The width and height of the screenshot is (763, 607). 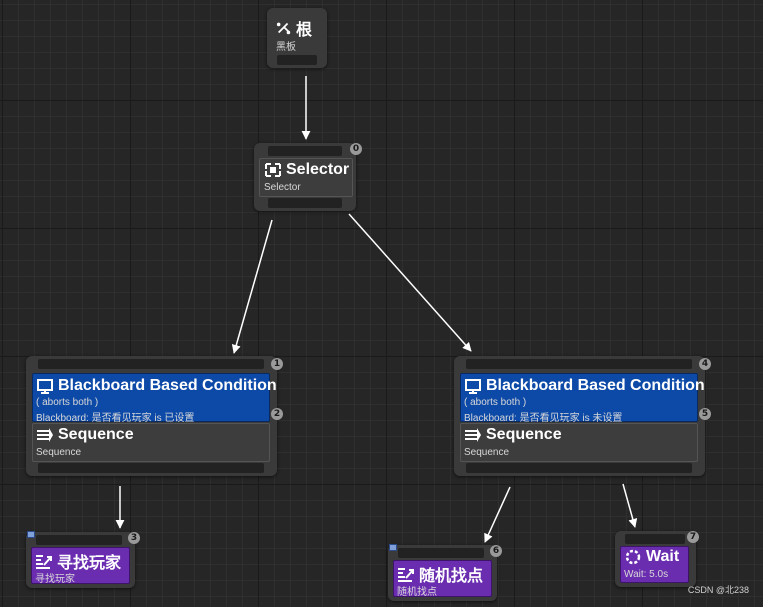 I want to click on watermark: CSDN @北238, so click(x=718, y=590).